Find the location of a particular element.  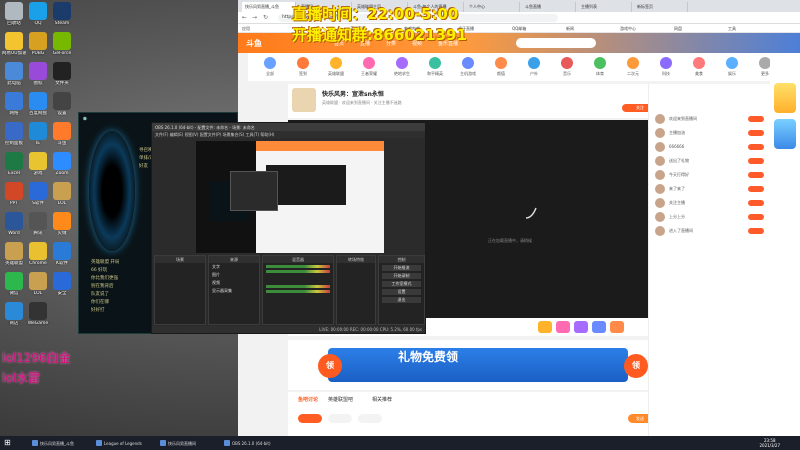

category-item: 美食 is located at coordinates (699, 67).